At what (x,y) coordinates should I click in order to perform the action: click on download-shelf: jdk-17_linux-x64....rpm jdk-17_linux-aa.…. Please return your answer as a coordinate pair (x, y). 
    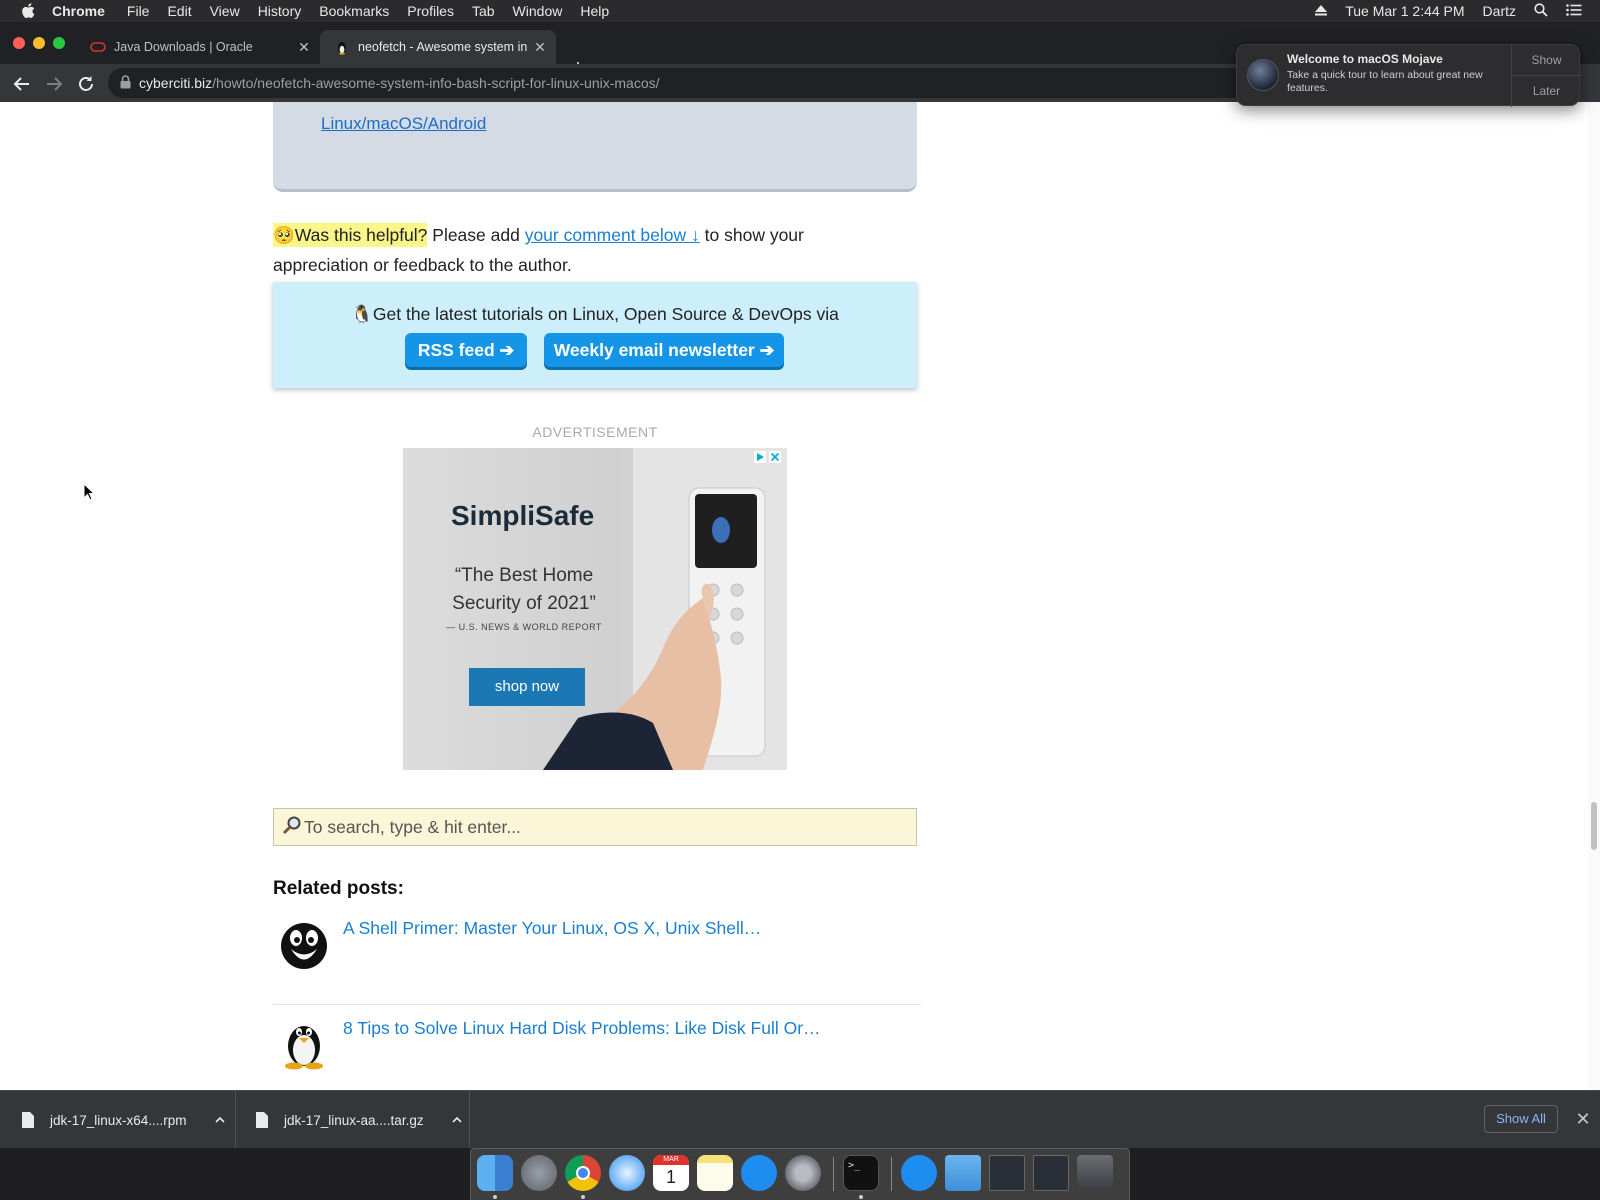
    Looking at the image, I should click on (800, 1119).